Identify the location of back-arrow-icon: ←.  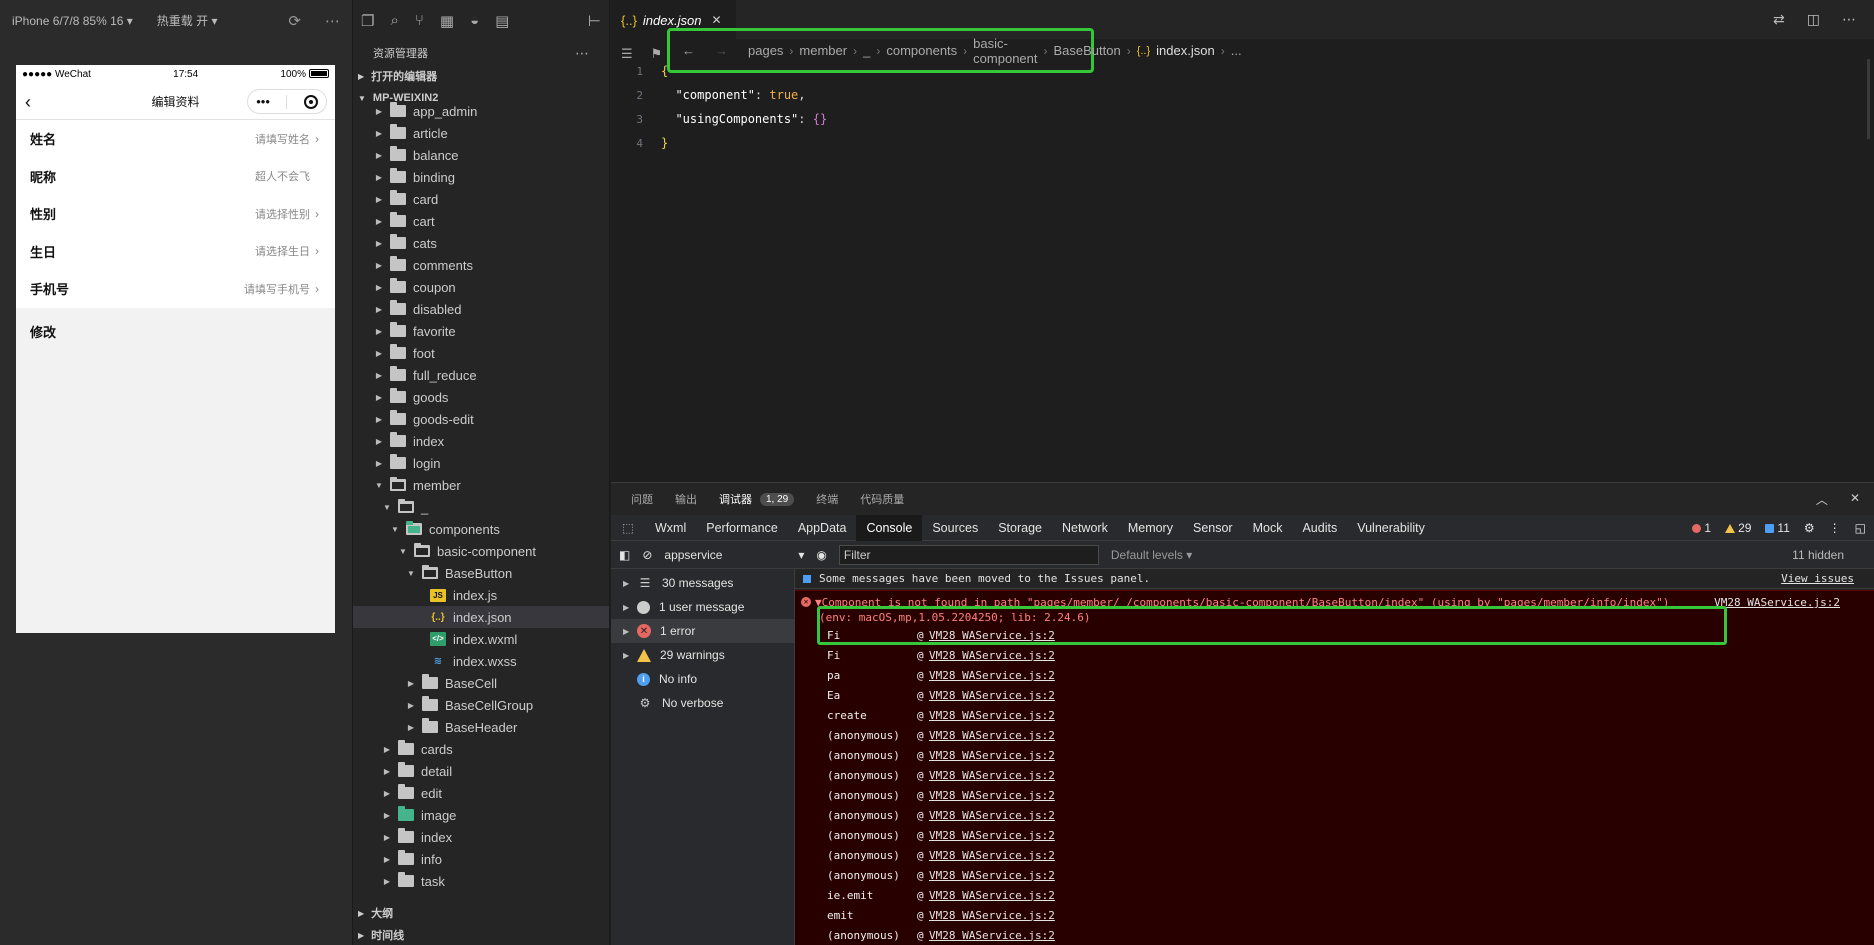
(688, 50).